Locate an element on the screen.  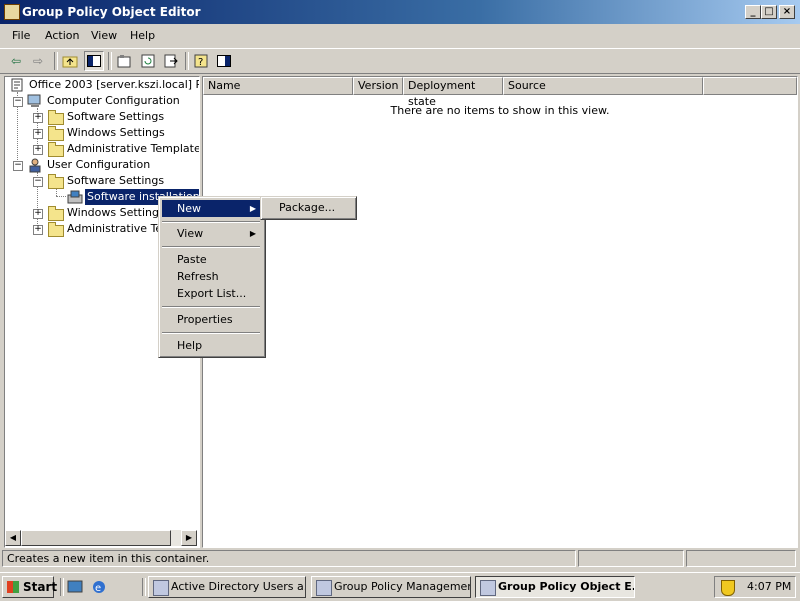
task-group-policy-management: Group Policy Management is located at coordinates (391, 587).